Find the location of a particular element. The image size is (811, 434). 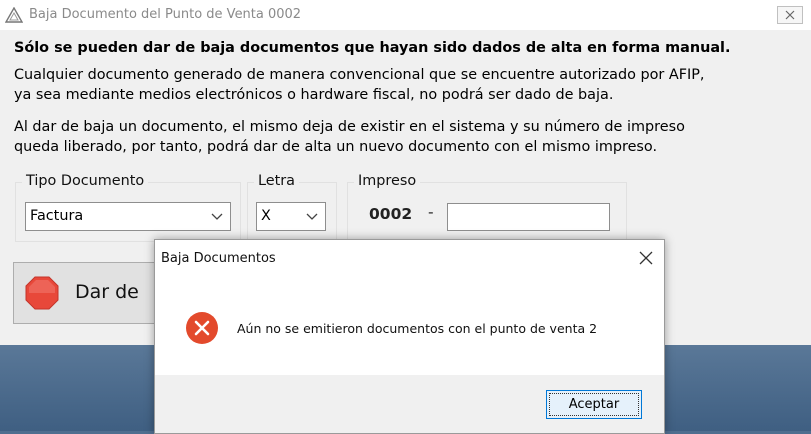

letra-select: X is located at coordinates (291, 216).